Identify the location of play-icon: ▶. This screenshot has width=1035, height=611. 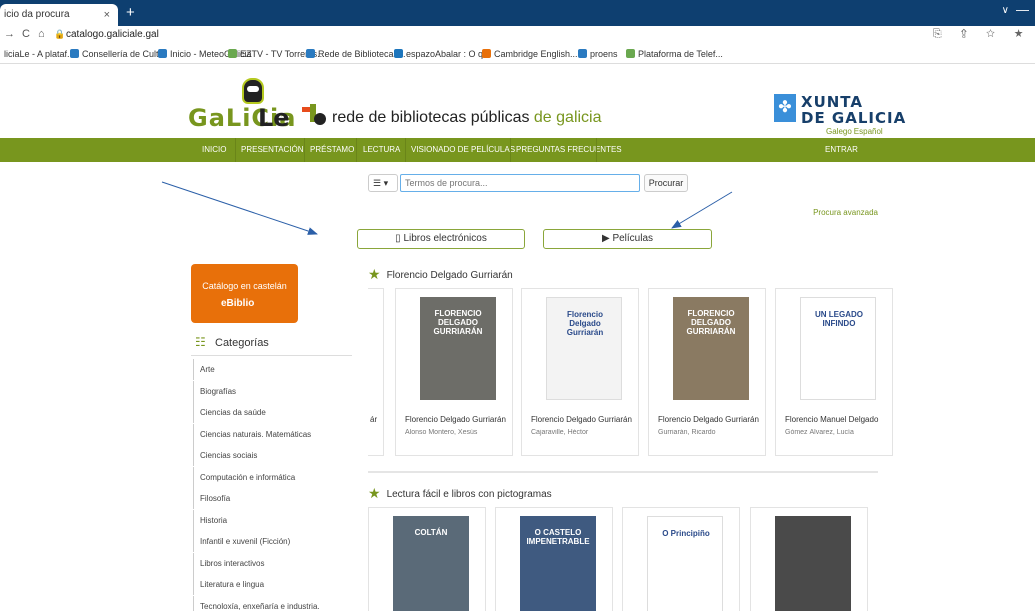
(605, 238).